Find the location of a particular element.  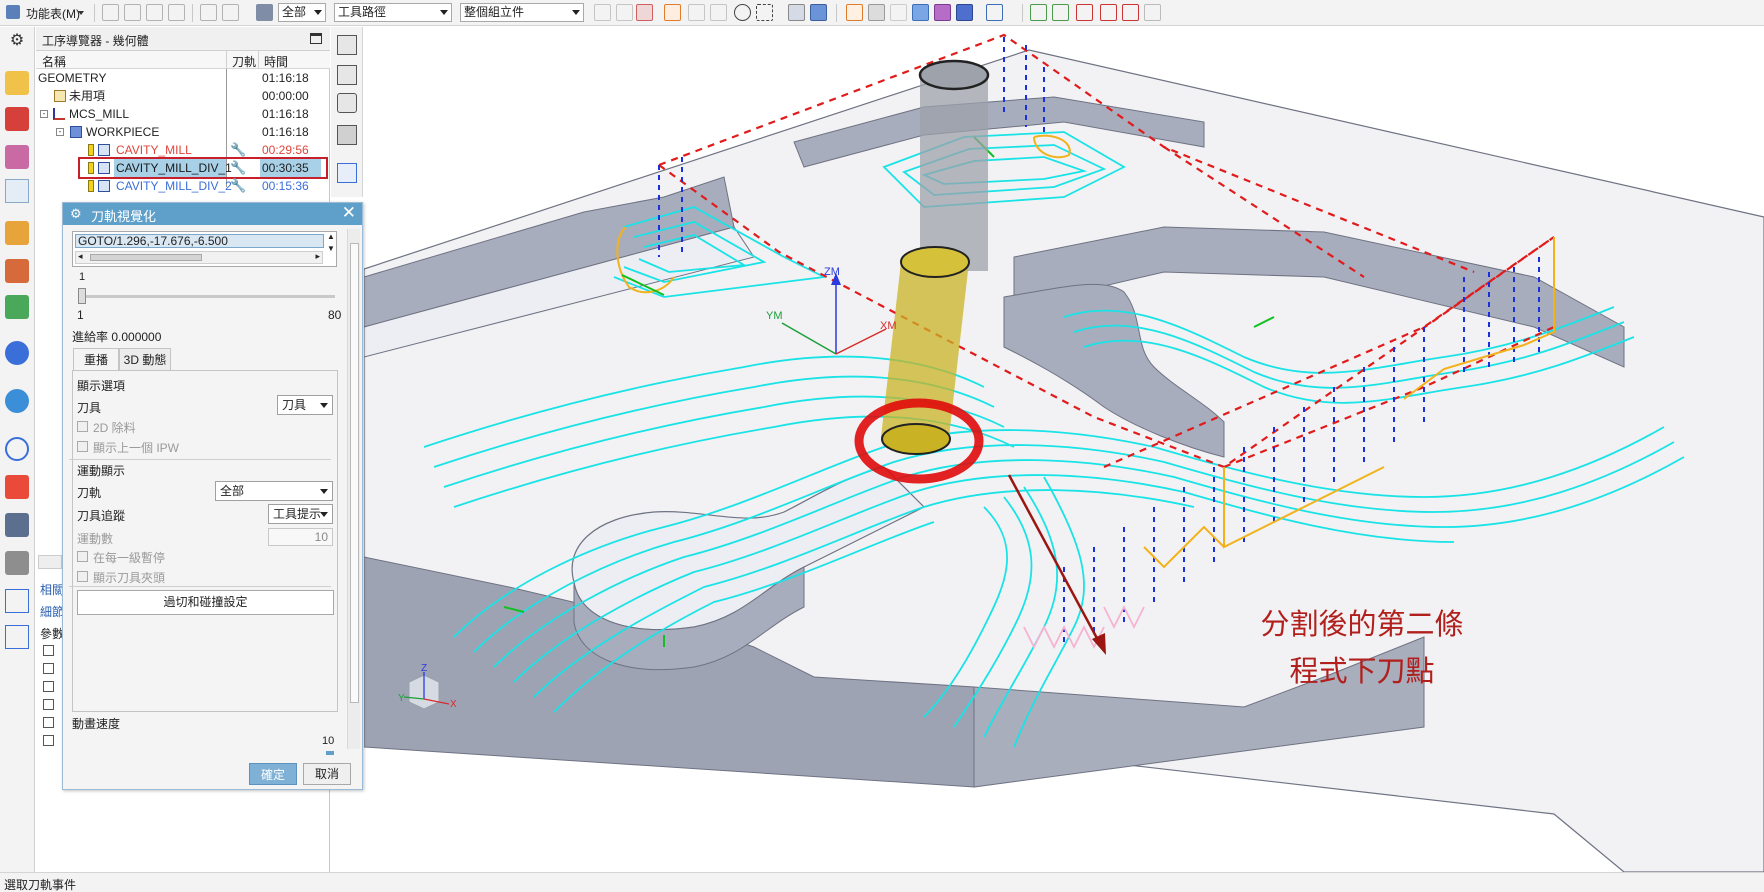

window-select-icon is located at coordinates (764, 12).